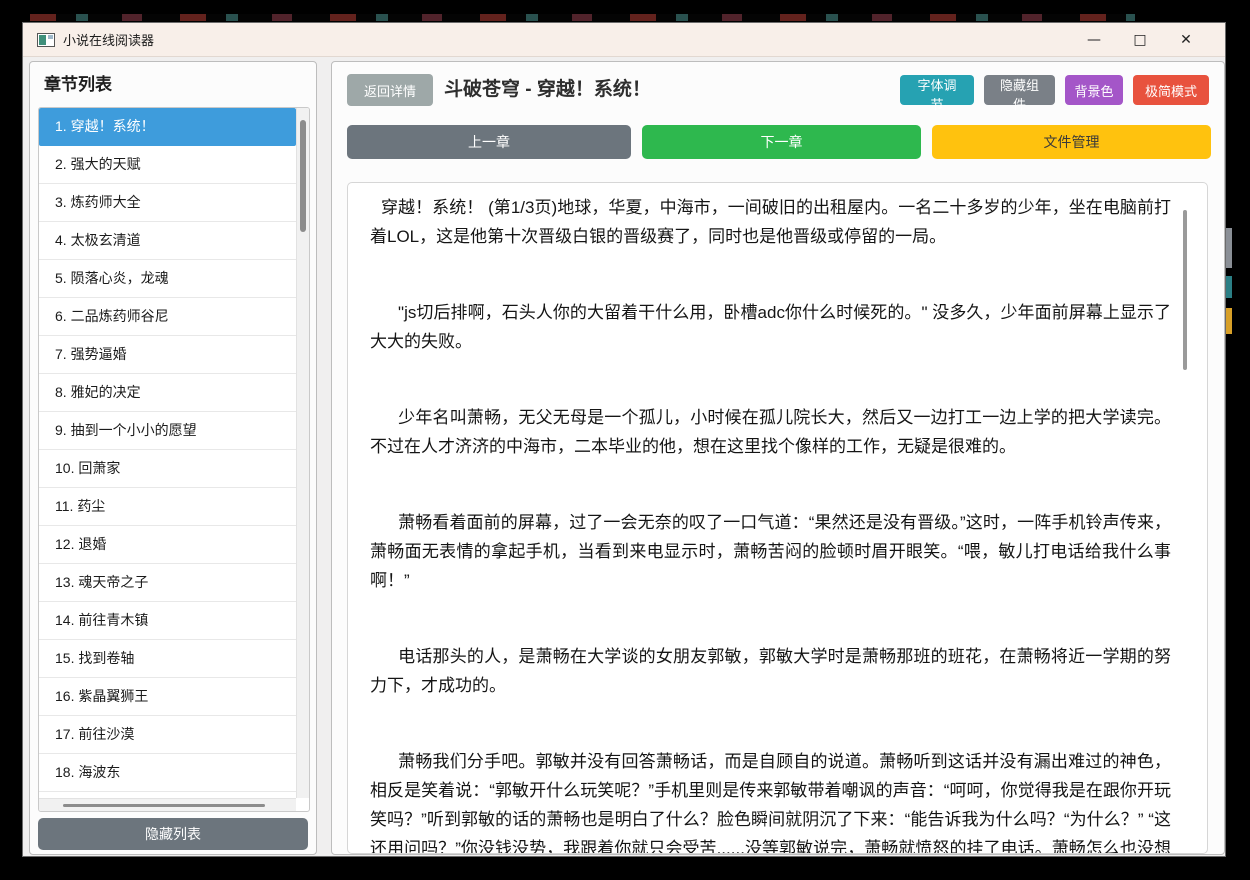 Image resolution: width=1250 pixels, height=880 pixels. Describe the element at coordinates (112, 278) in the screenshot. I see `chapter-label: 5. 陨落心炎，龙魂` at that location.